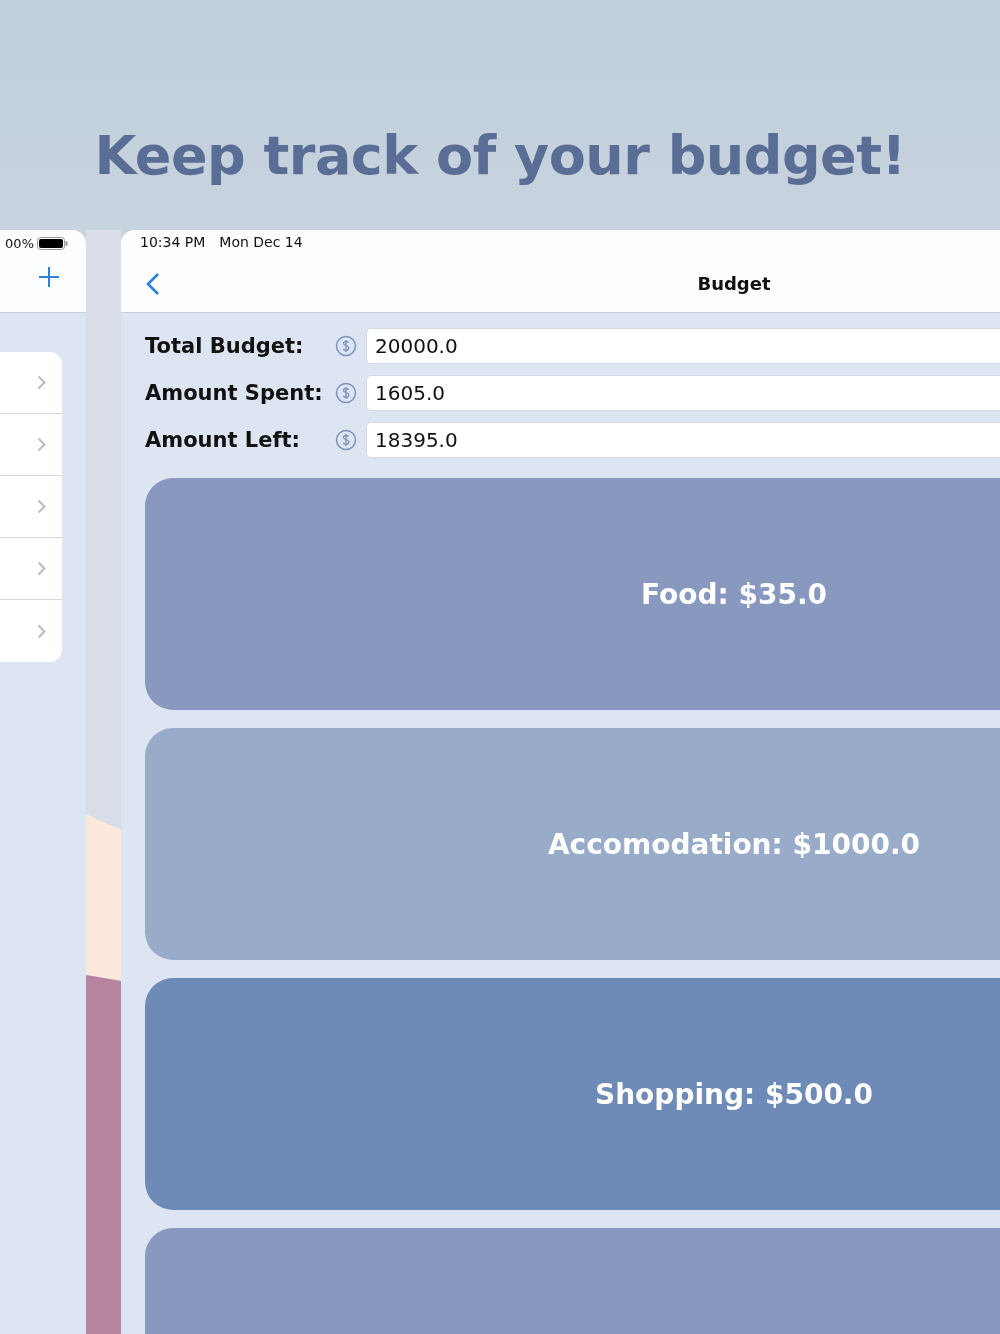 The width and height of the screenshot is (1000, 1334). Describe the element at coordinates (734, 844) in the screenshot. I see `category-label: Accomodation: $1000.0` at that location.